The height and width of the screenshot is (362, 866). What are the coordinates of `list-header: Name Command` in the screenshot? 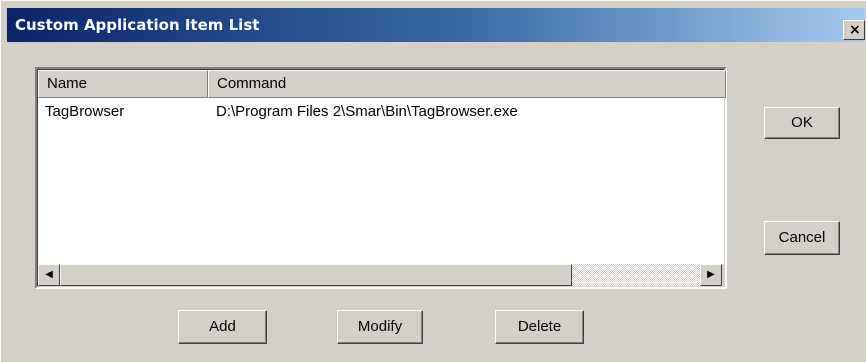 It's located at (382, 84).